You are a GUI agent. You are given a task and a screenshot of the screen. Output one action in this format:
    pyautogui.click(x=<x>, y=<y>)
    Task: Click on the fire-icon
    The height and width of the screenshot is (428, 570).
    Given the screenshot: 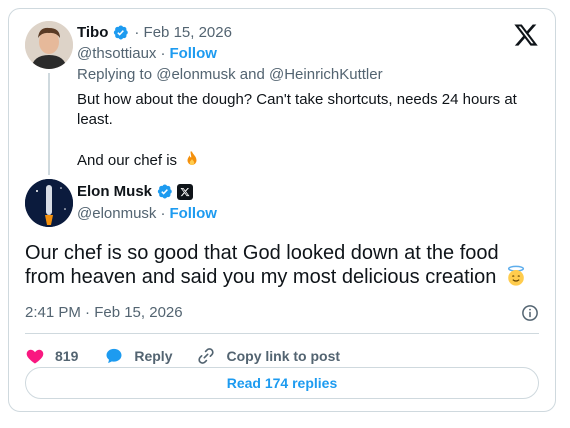 What is the action you would take?
    pyautogui.click(x=192, y=158)
    